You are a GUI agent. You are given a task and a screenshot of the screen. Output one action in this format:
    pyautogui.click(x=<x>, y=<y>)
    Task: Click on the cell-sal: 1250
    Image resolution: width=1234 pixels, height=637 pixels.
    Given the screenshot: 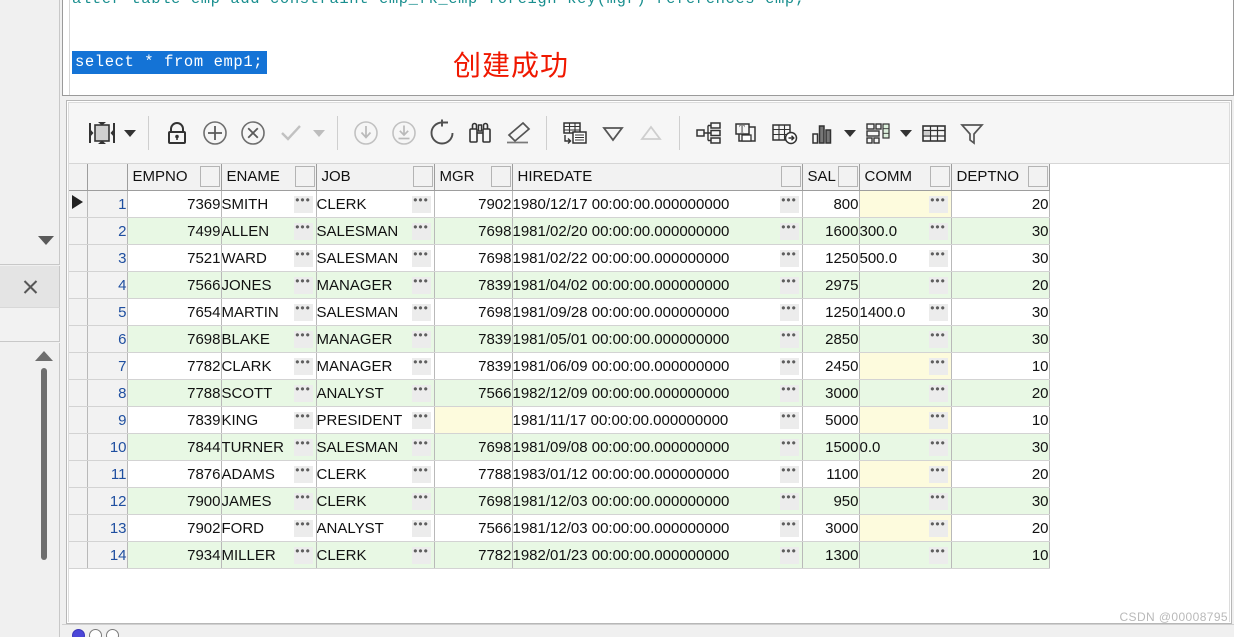 What is the action you would take?
    pyautogui.click(x=831, y=312)
    